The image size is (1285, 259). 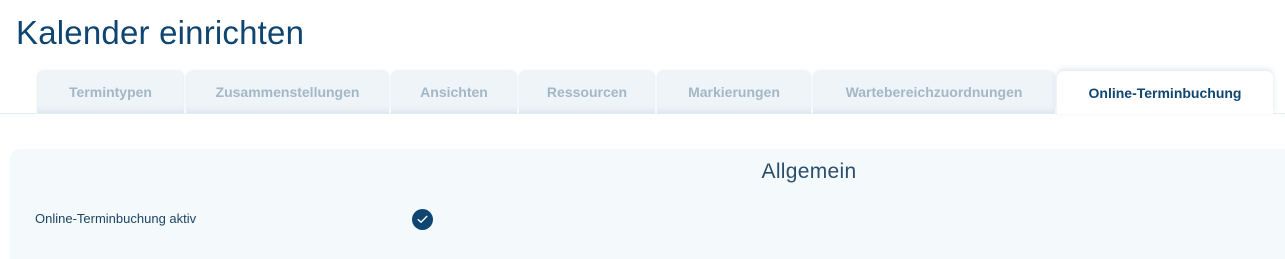 I want to click on check-icon, so click(x=422, y=219).